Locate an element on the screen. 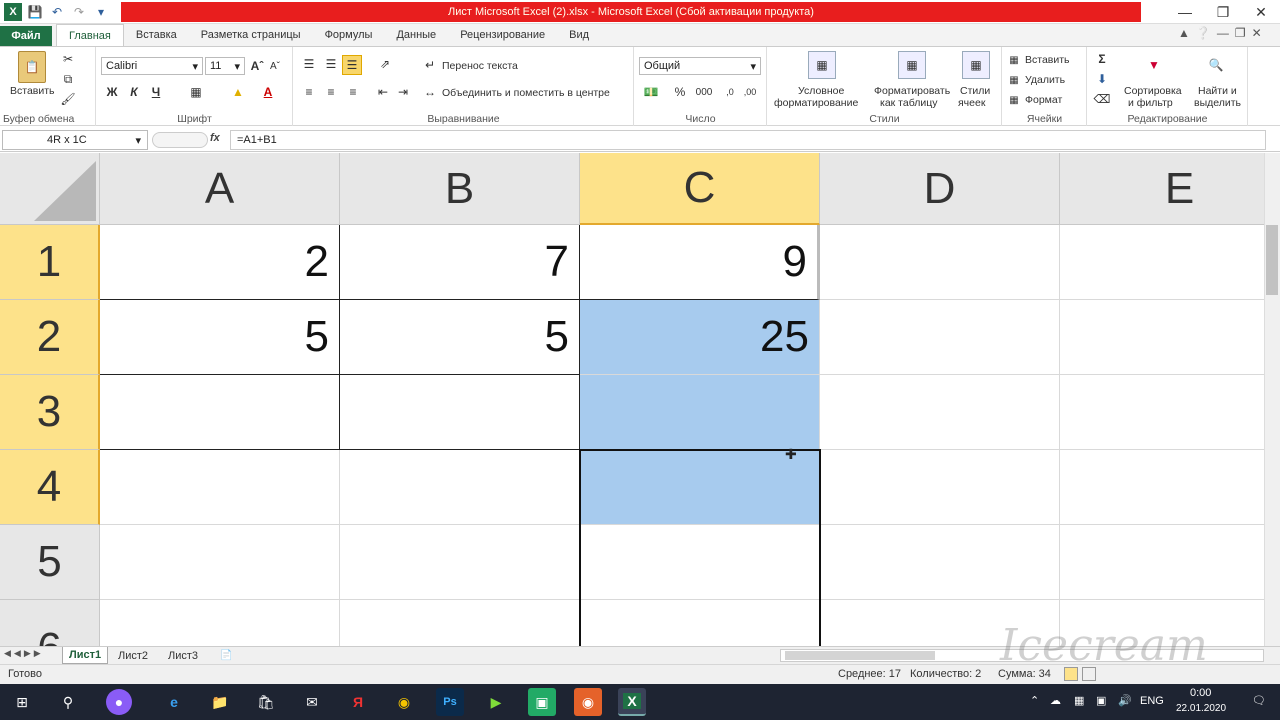 This screenshot has width=1280, height=720. volume-icon: 🔊 is located at coordinates (1125, 700).